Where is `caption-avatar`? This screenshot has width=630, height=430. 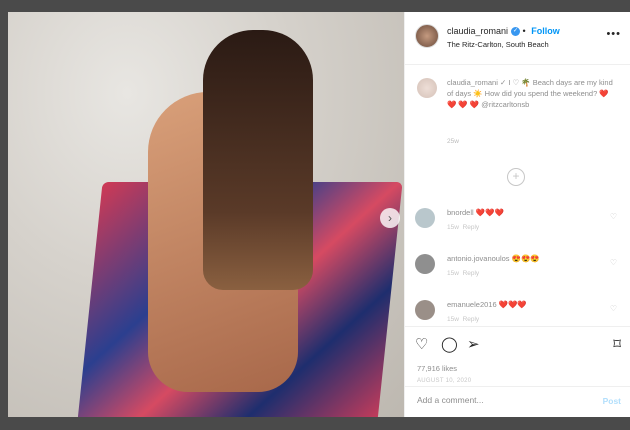
caption-avatar is located at coordinates (427, 88).